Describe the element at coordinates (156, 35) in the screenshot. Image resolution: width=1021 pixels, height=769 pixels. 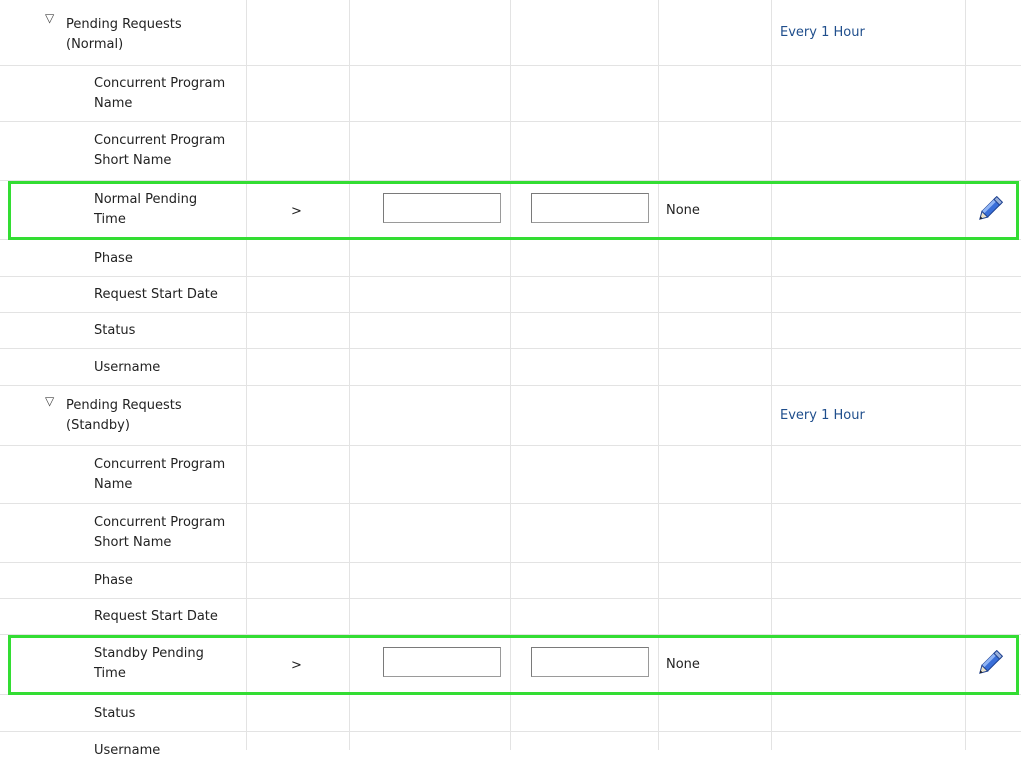
I see `group-title: Pending Requests (Normal)` at that location.